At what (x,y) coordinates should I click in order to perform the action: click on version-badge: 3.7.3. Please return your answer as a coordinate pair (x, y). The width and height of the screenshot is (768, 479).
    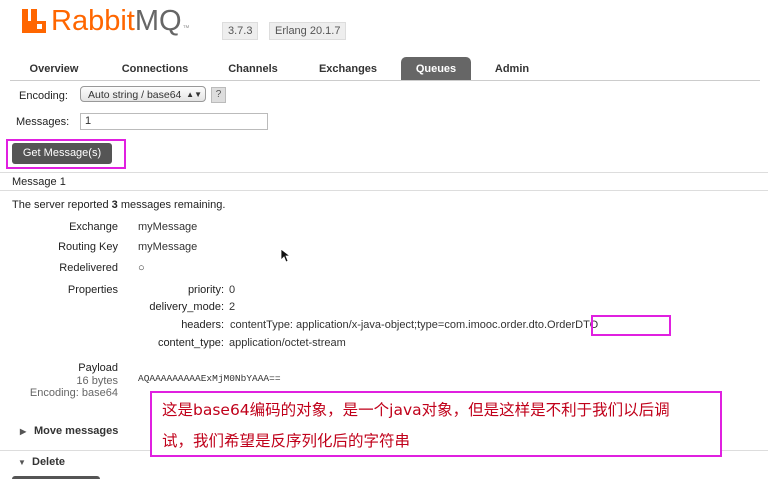
    Looking at the image, I should click on (240, 31).